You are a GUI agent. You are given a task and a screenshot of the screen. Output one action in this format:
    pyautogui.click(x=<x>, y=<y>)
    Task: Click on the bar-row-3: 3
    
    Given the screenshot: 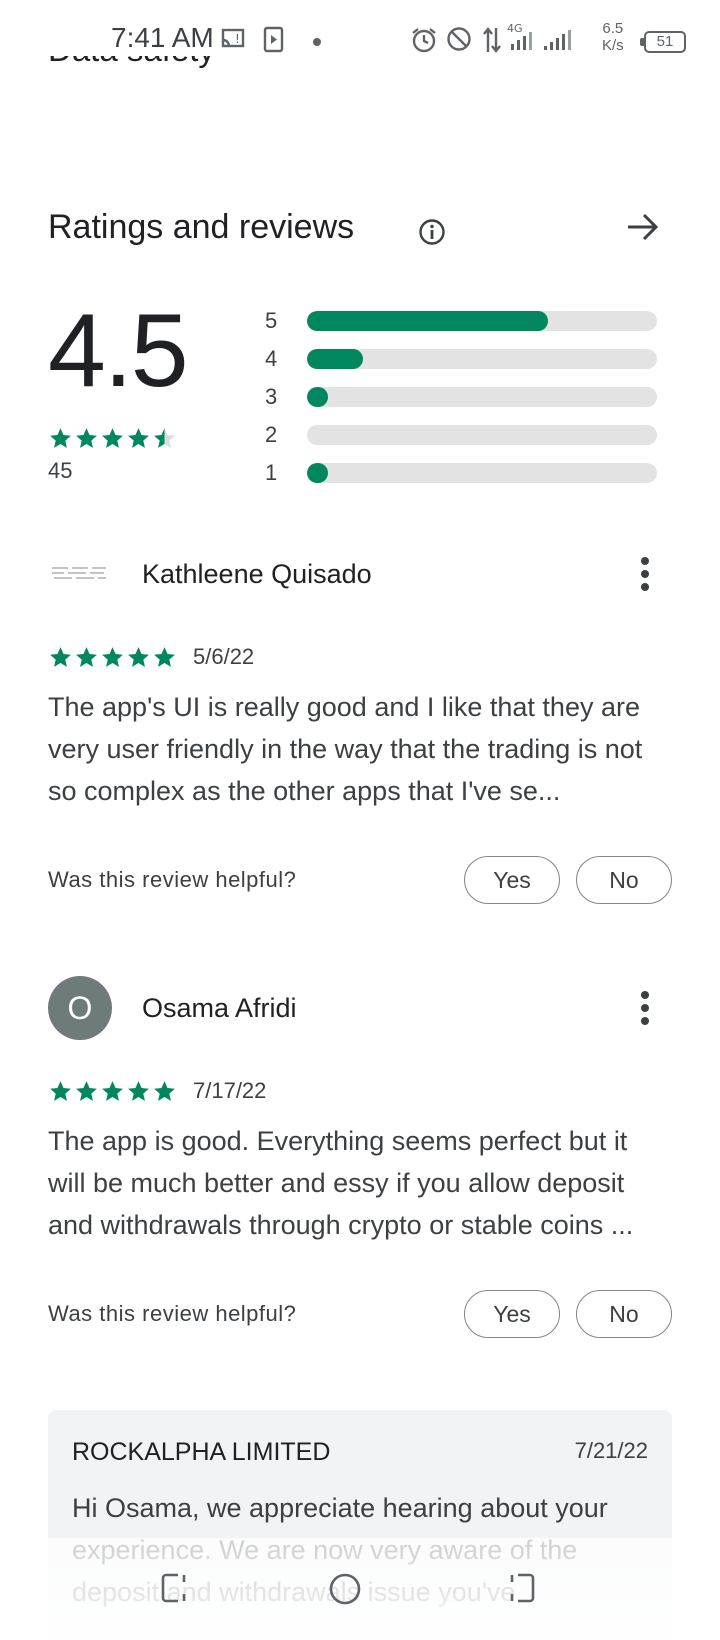 What is the action you would take?
    pyautogui.click(x=461, y=397)
    